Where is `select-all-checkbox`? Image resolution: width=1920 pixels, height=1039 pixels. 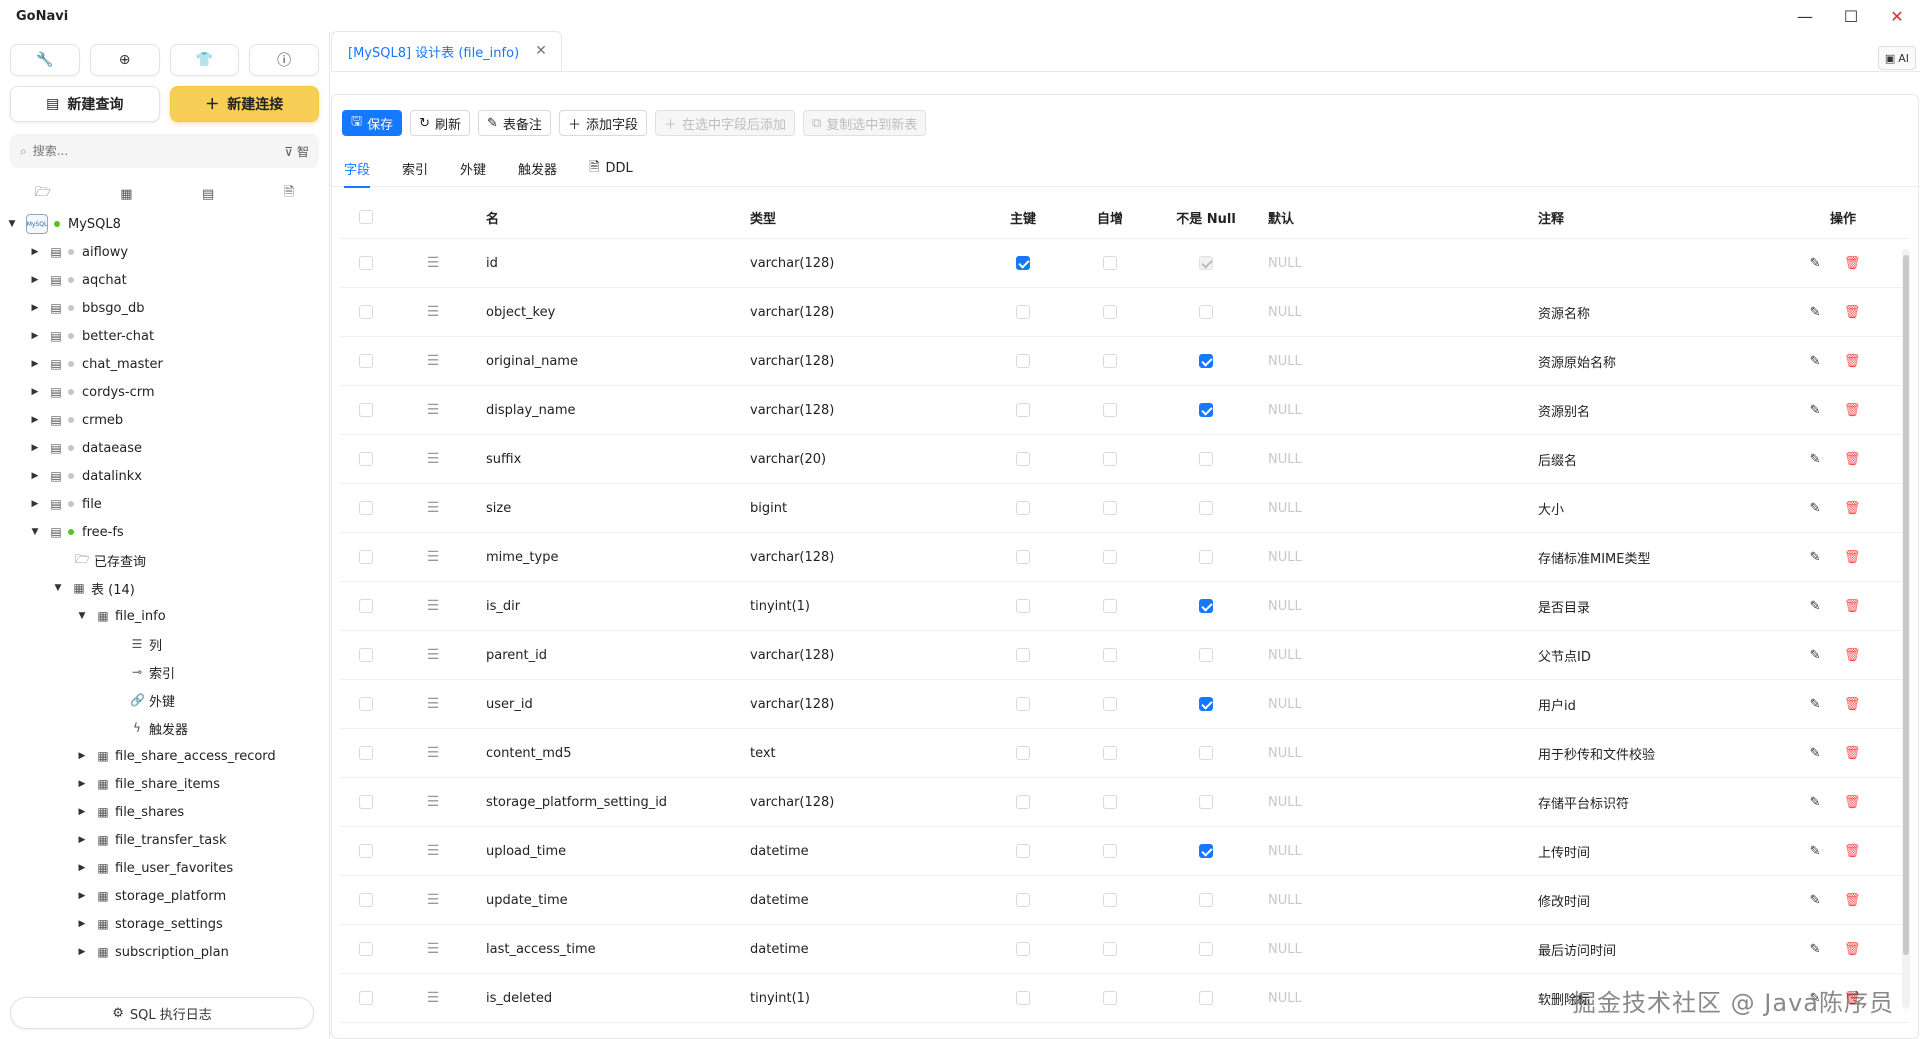
select-all-checkbox is located at coordinates (366, 217).